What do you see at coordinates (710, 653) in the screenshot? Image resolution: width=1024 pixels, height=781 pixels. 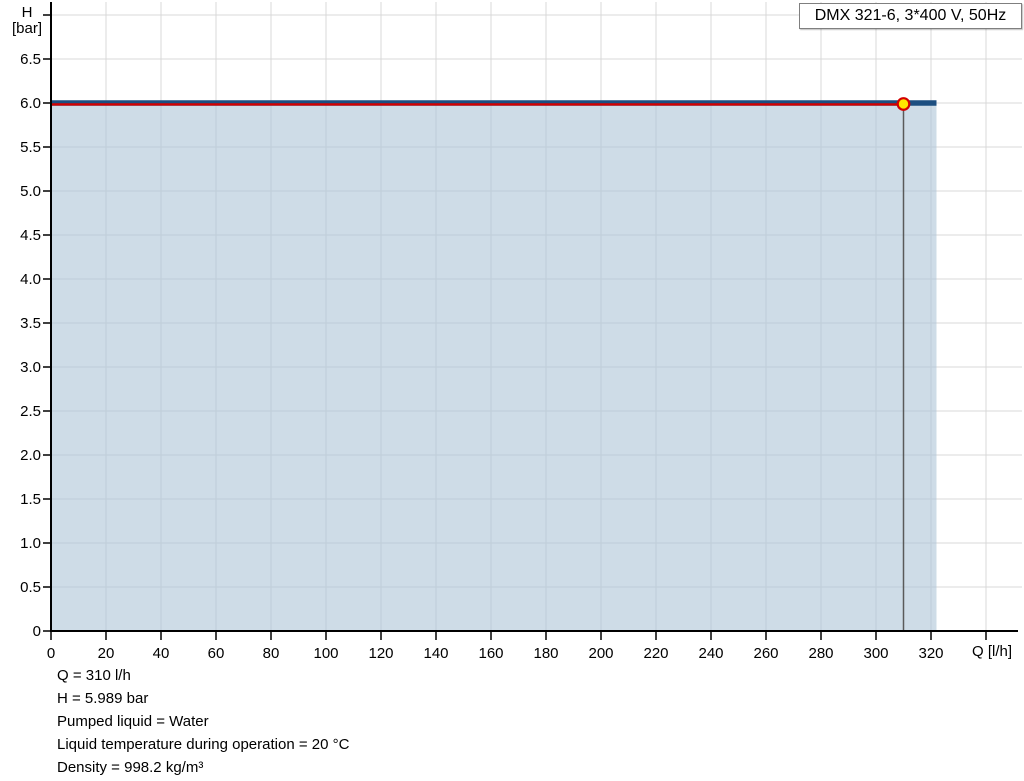 I see `x-tick-label: 240` at bounding box center [710, 653].